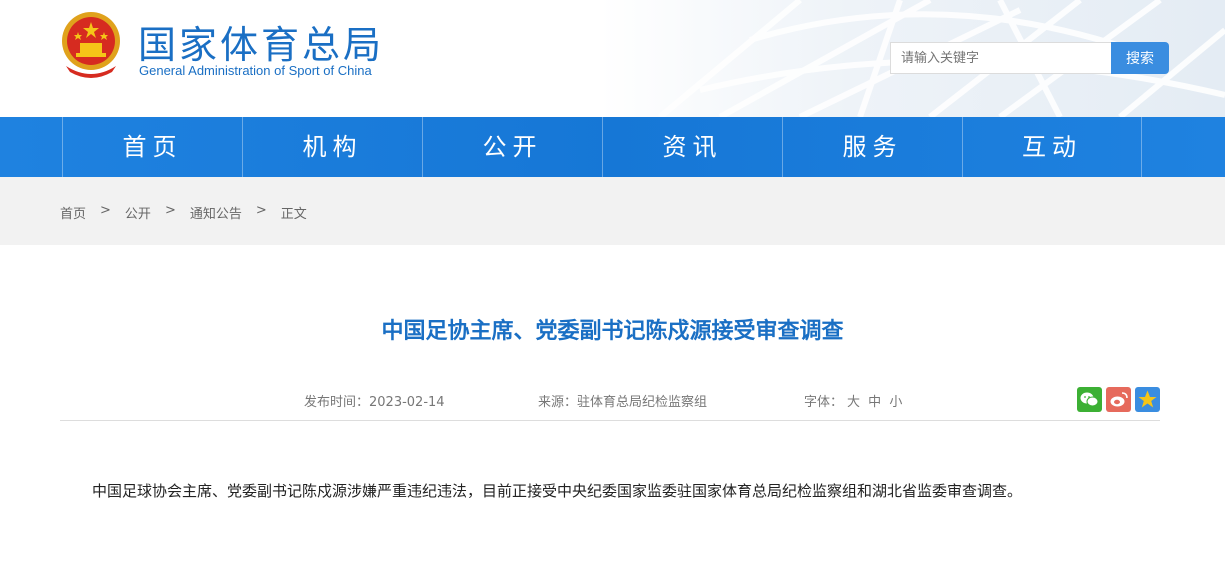 The image size is (1225, 567). I want to click on site-title-chinese: 国家体育总局, so click(261, 45).